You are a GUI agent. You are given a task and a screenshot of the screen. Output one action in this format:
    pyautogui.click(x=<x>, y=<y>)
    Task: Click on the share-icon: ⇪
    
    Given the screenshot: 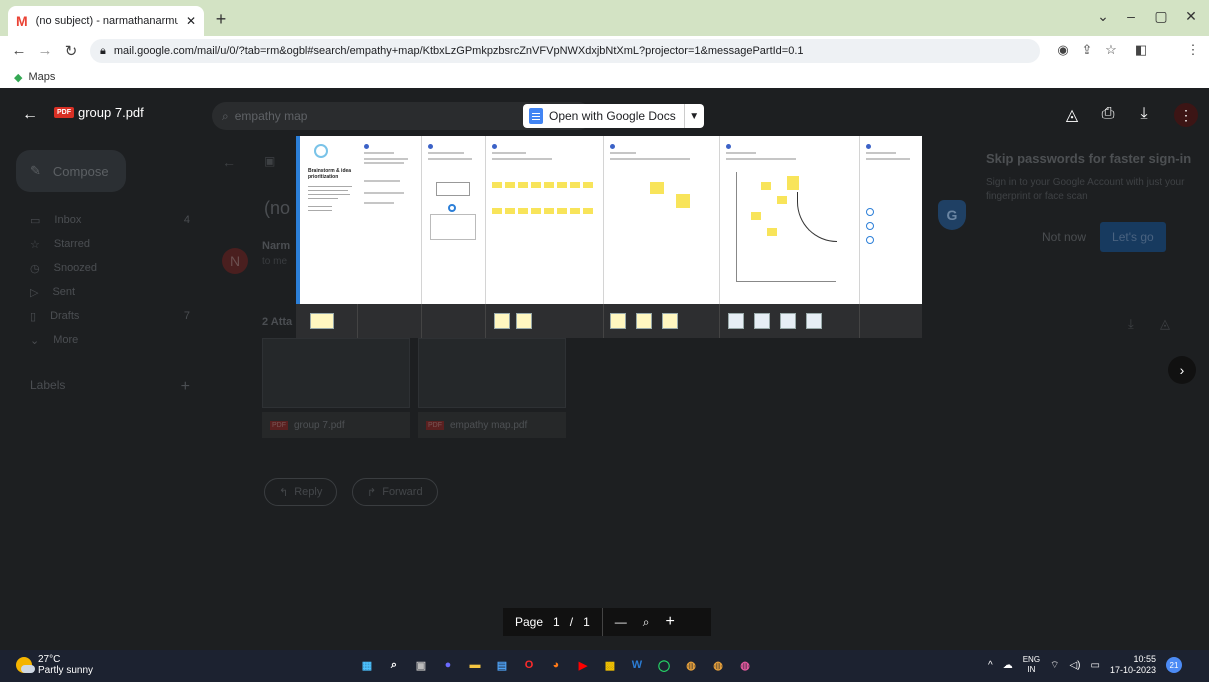 What is the action you would take?
    pyautogui.click(x=1087, y=50)
    